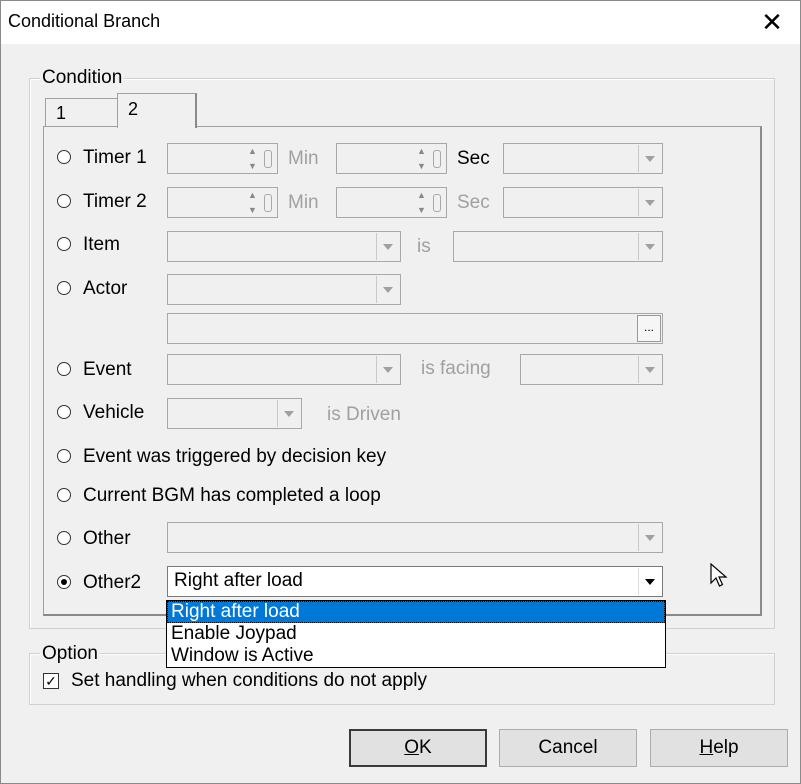 The image size is (801, 784). What do you see at coordinates (706, 747) in the screenshot?
I see `help-mnemonic: H` at bounding box center [706, 747].